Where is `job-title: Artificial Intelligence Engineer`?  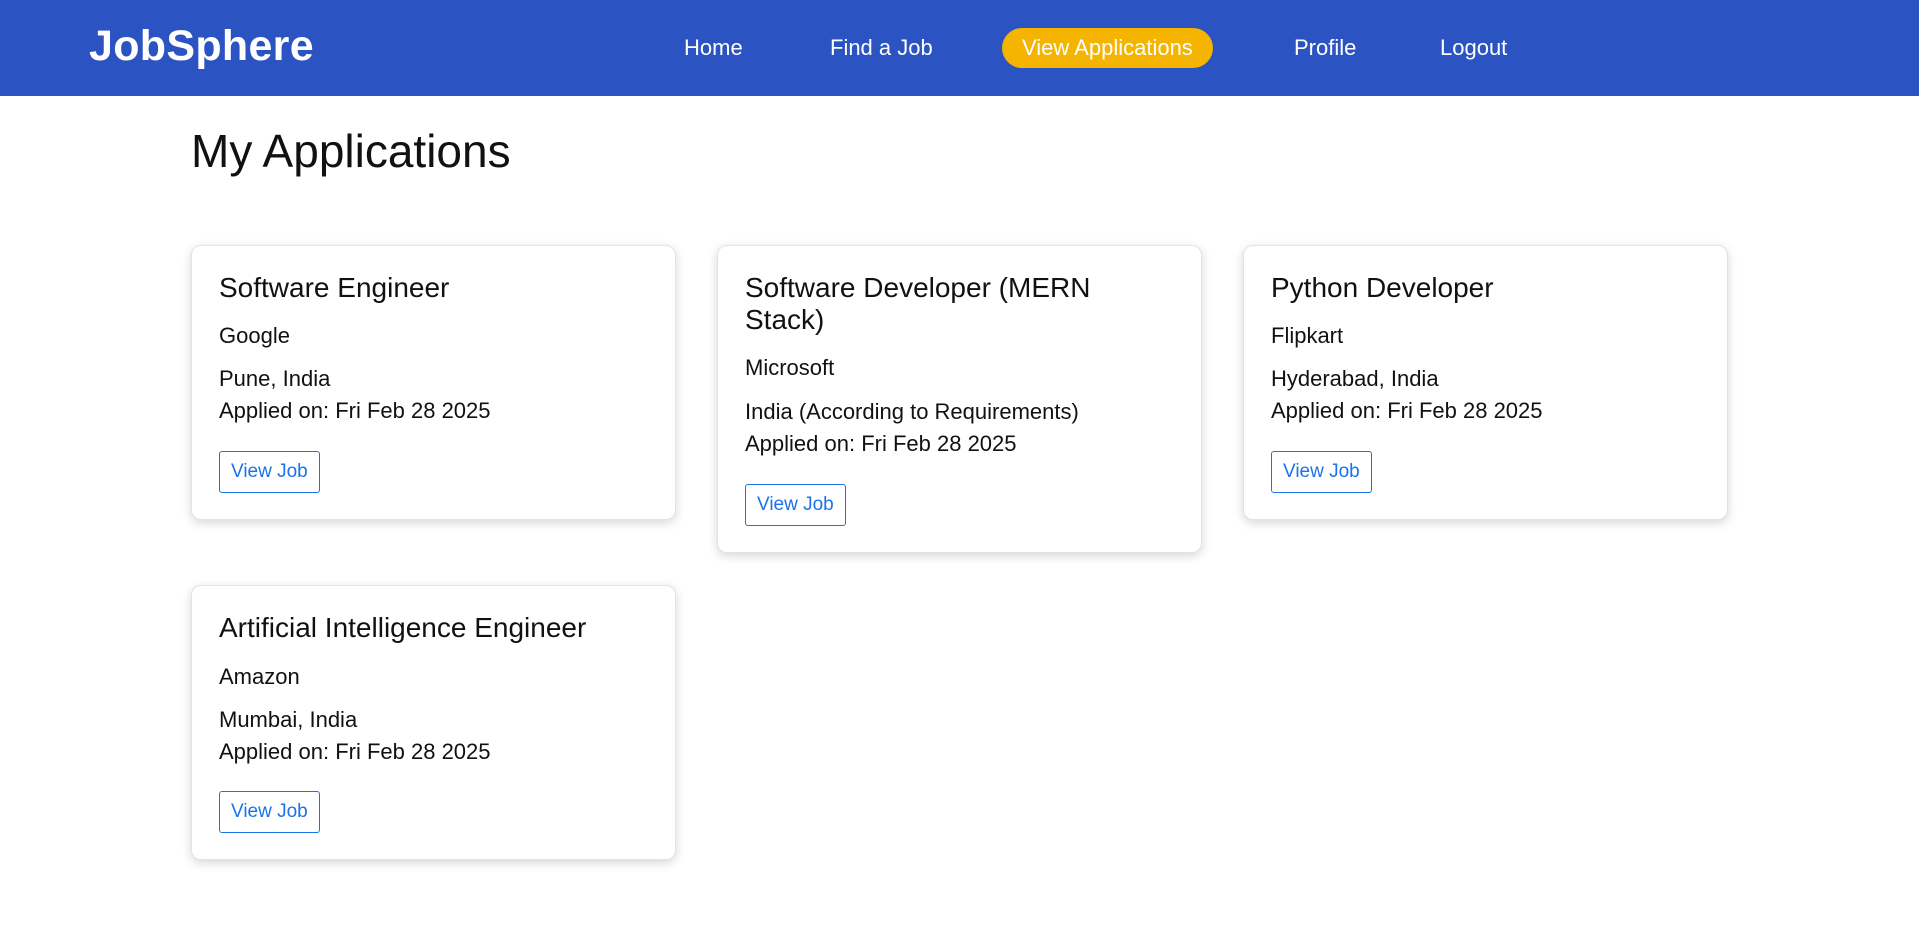 job-title: Artificial Intelligence Engineer is located at coordinates (403, 627).